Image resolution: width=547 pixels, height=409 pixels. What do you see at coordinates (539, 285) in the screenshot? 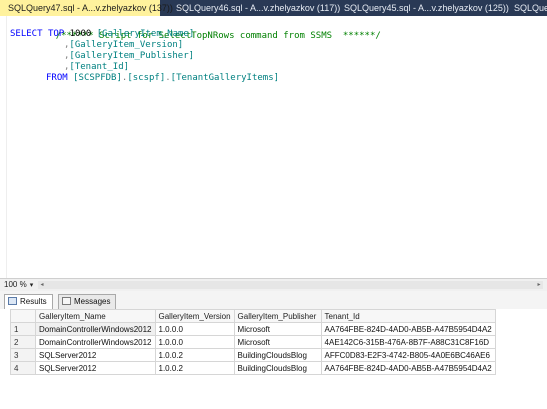
I see `scroll-right-icon: ▸` at bounding box center [539, 285].